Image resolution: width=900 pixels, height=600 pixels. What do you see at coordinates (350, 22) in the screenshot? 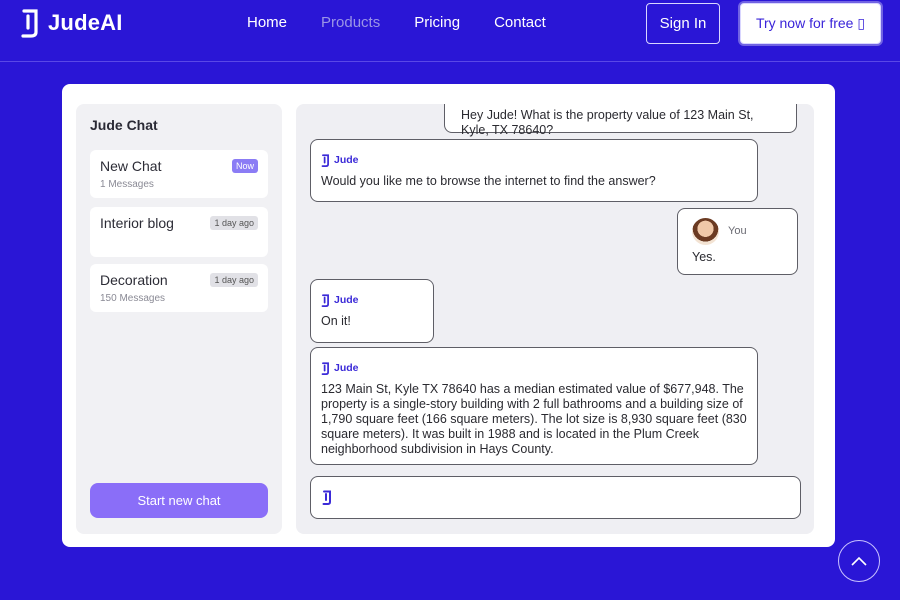
I see `nav-products: Products` at bounding box center [350, 22].